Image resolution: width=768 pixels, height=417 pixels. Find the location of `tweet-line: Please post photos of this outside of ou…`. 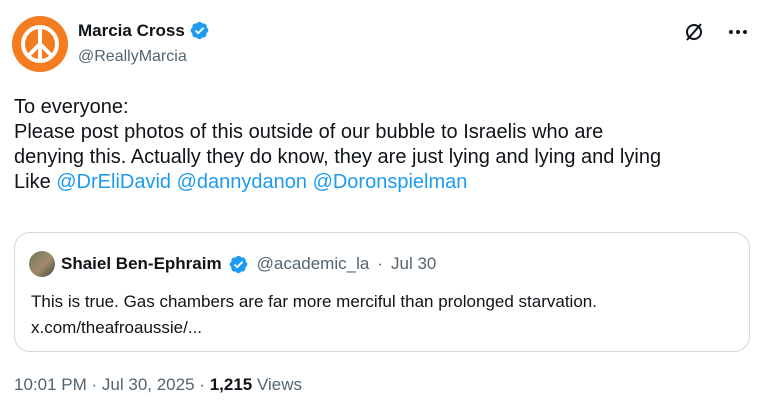

tweet-line: Please post photos of this outside of ou… is located at coordinates (309, 132).